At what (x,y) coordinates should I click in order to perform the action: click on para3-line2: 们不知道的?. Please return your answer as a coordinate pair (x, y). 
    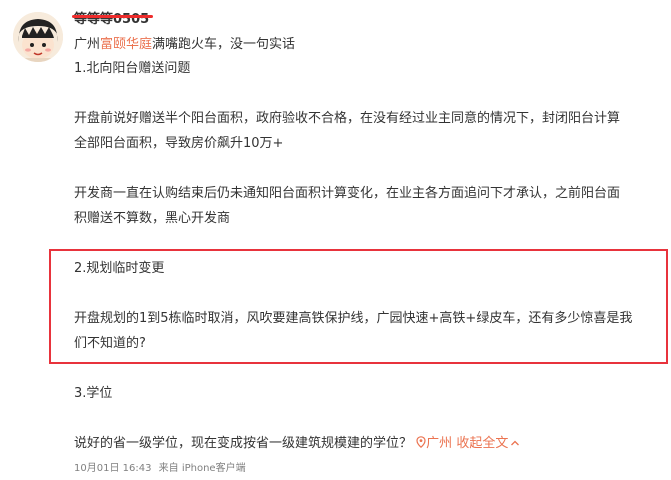
    Looking at the image, I should click on (110, 343).